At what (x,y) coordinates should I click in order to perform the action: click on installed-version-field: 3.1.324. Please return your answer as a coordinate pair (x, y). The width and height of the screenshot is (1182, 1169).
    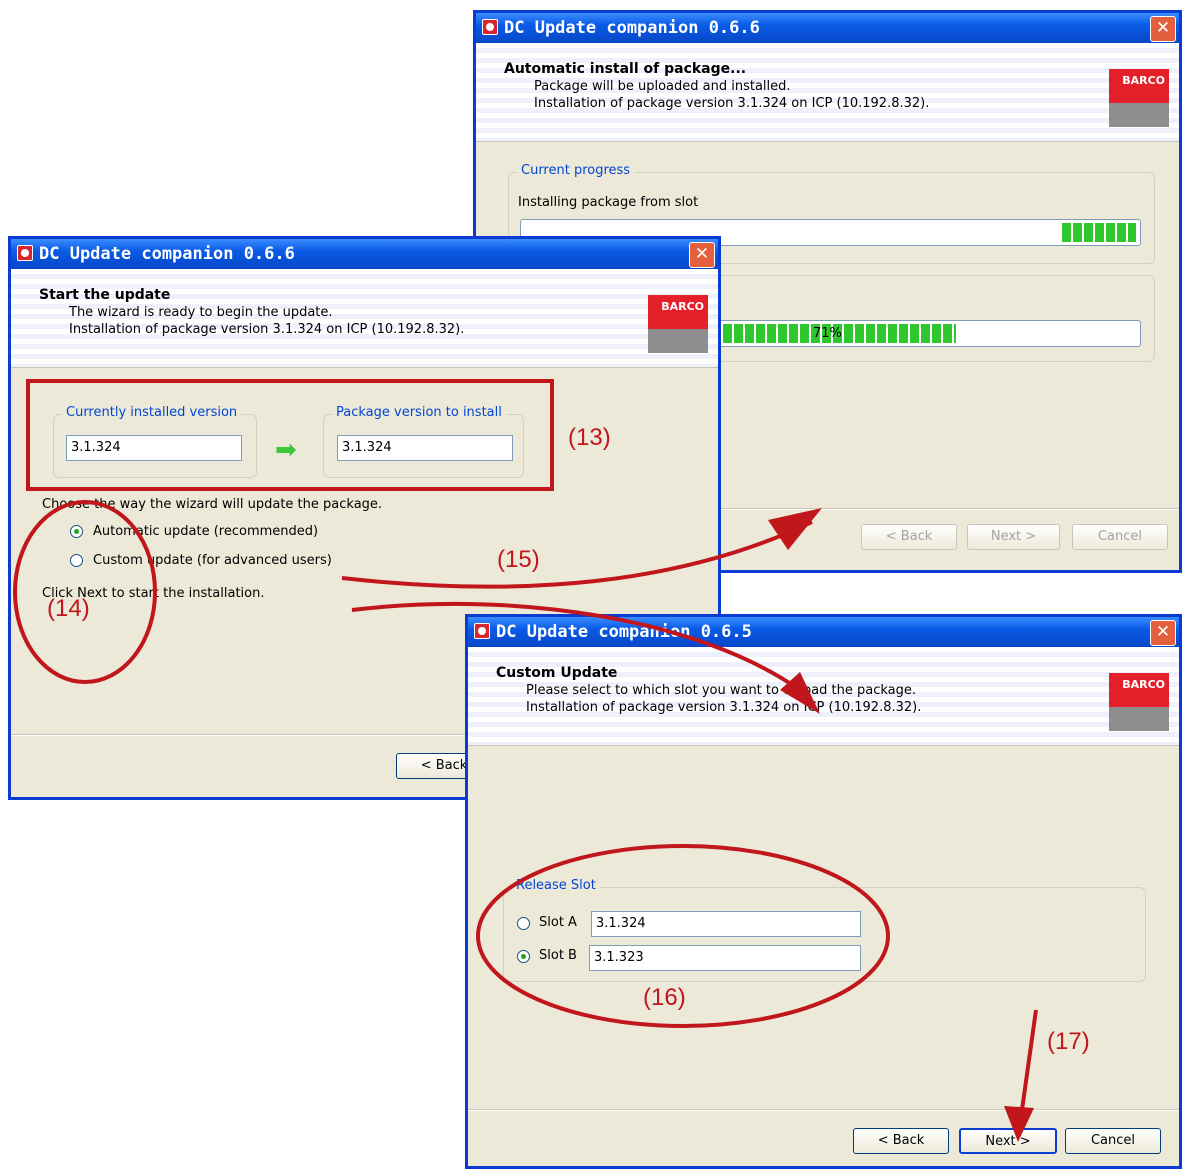
    Looking at the image, I should click on (154, 448).